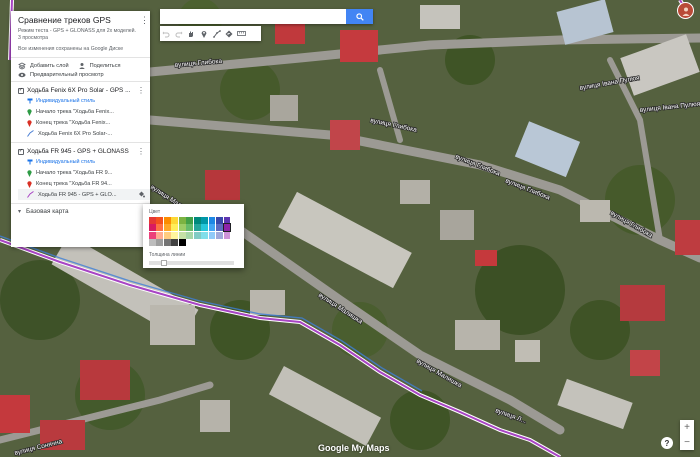 This screenshot has height=457, width=700. I want to click on draw-line-button, so click(216, 33).